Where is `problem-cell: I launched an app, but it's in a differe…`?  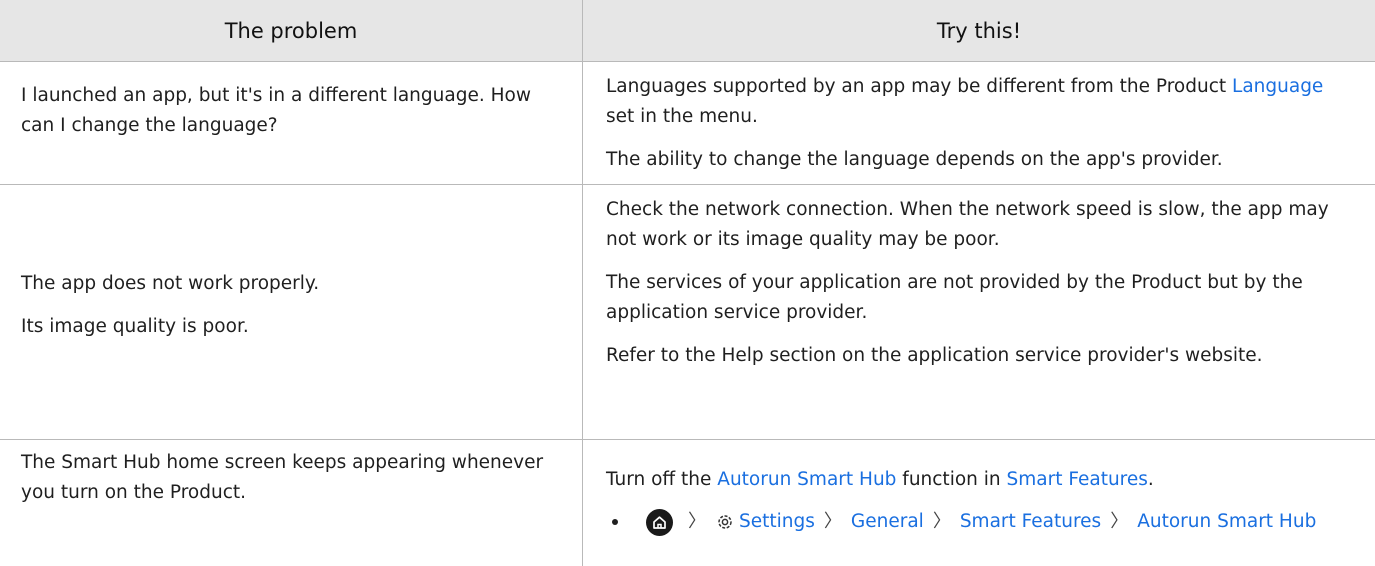
problem-cell: I launched an app, but it's in a differe… is located at coordinates (291, 111).